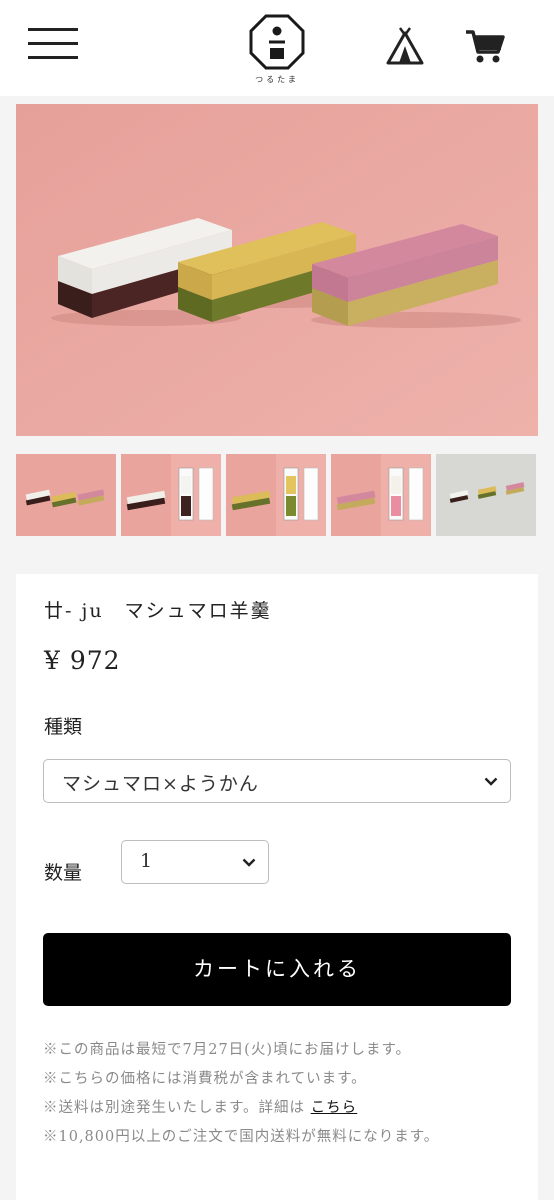  Describe the element at coordinates (334, 1108) in the screenshot. I see `shipping-details-link: こちら` at that location.